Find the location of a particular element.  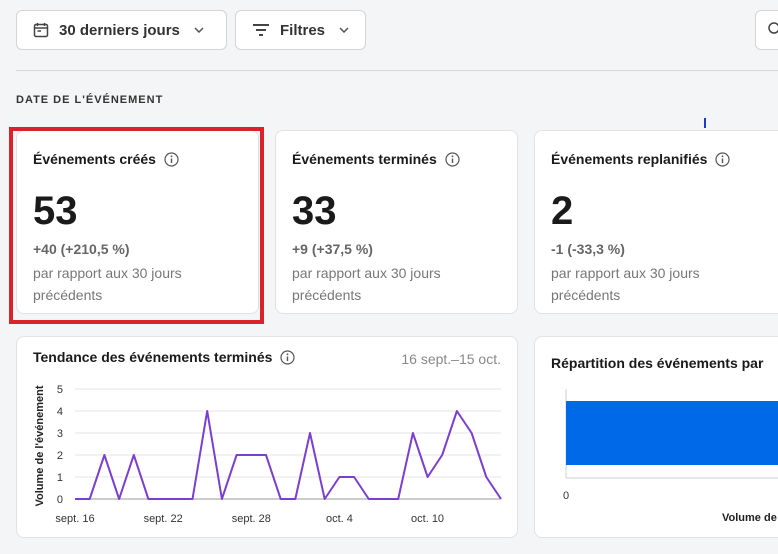

filters-button: Filtres is located at coordinates (300, 30).